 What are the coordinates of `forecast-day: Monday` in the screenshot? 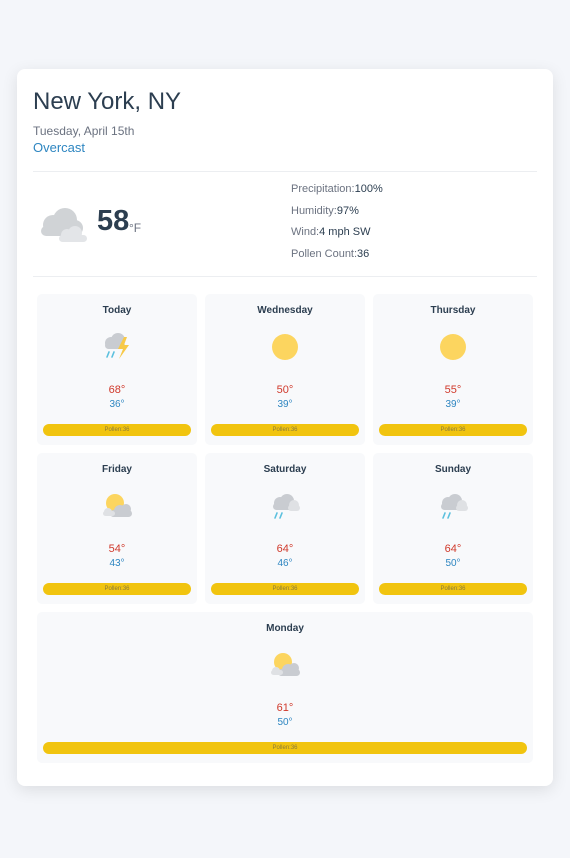 It's located at (285, 628).